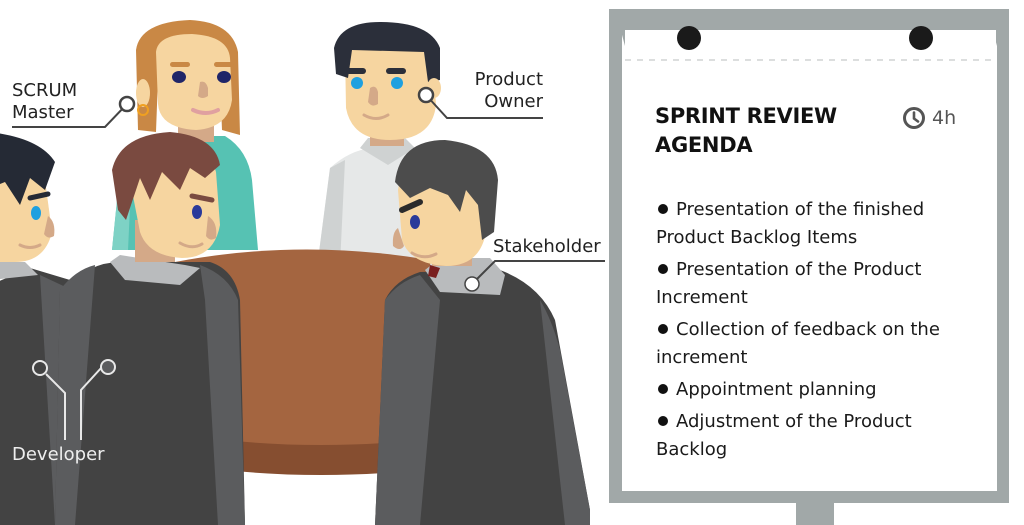 This screenshot has height=525, width=1024. I want to click on clock-icon, so click(914, 118).